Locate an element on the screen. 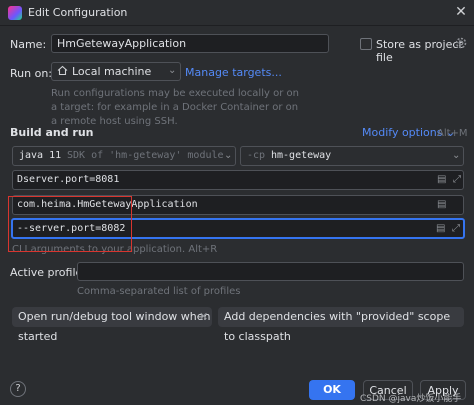 Image resolution: width=474 pixels, height=405 pixels. modify-options-shortcut: Alt+M is located at coordinates (452, 133).